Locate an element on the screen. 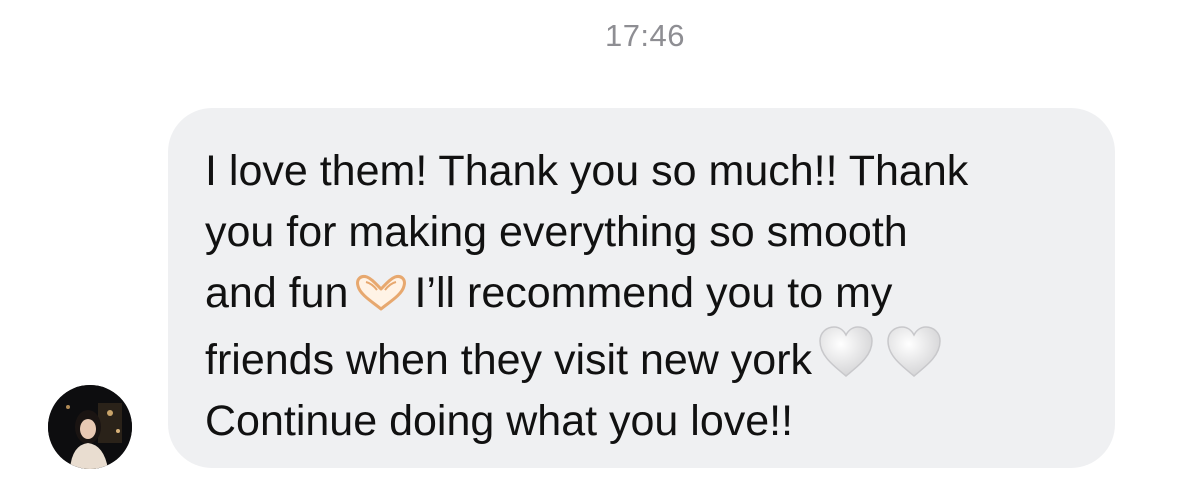 The image size is (1185, 482). message-text: I’ll recommend you to my is located at coordinates (653, 293).